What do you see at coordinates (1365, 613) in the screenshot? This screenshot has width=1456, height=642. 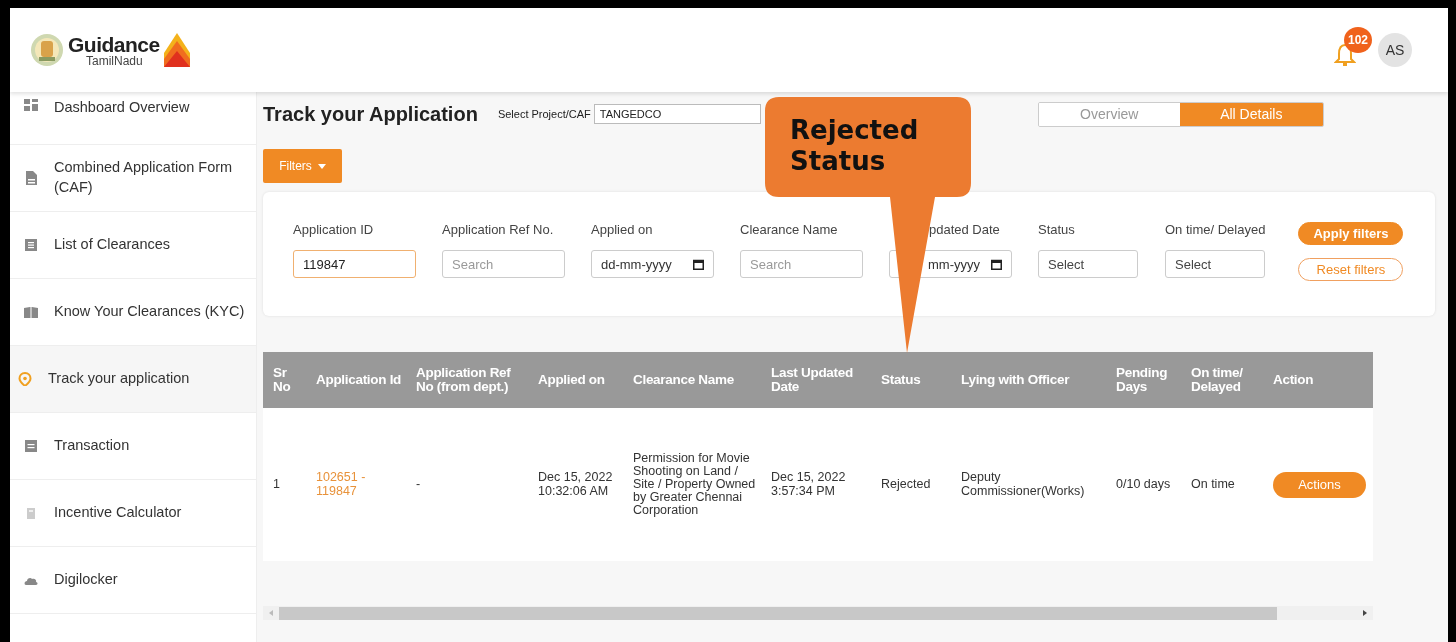 I see `scroll-right-icon` at bounding box center [1365, 613].